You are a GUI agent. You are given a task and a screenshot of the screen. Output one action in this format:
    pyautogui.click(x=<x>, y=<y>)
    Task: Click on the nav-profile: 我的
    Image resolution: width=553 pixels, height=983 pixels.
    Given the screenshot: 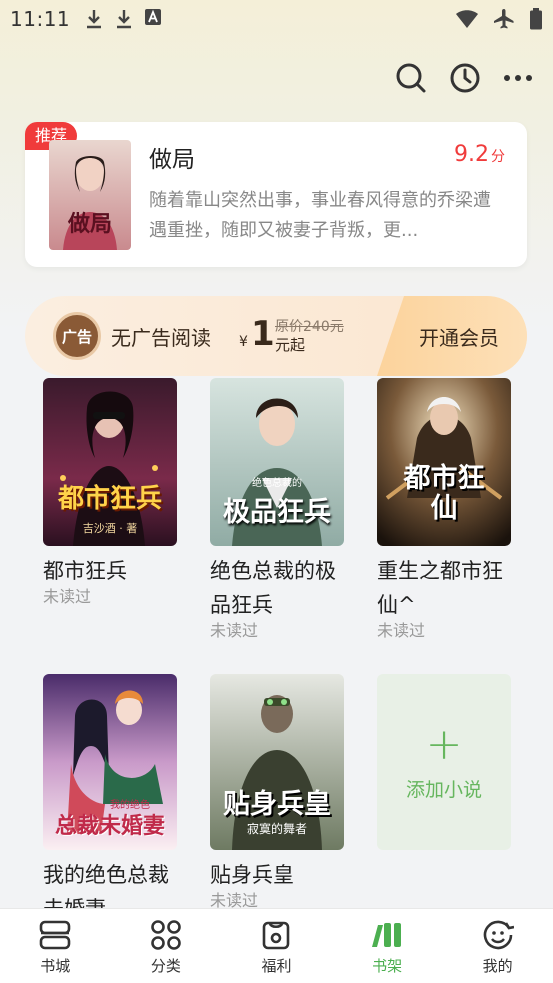 What is the action you would take?
    pyautogui.click(x=497, y=946)
    